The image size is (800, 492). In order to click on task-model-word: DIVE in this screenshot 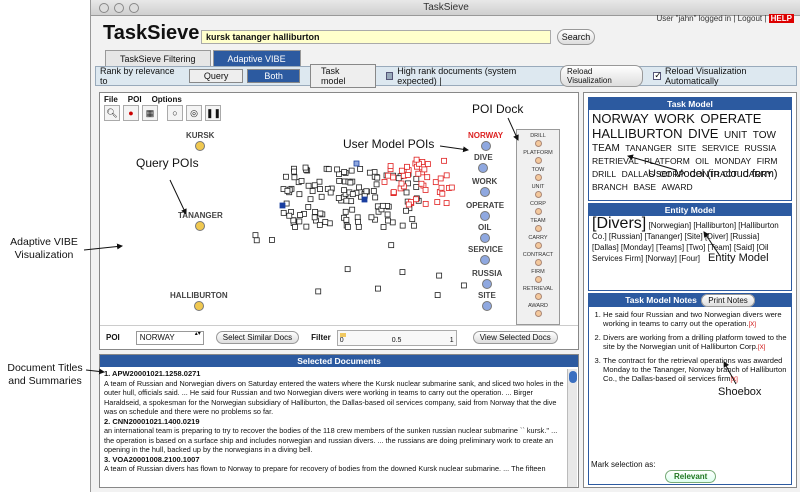, I will do `click(703, 133)`.